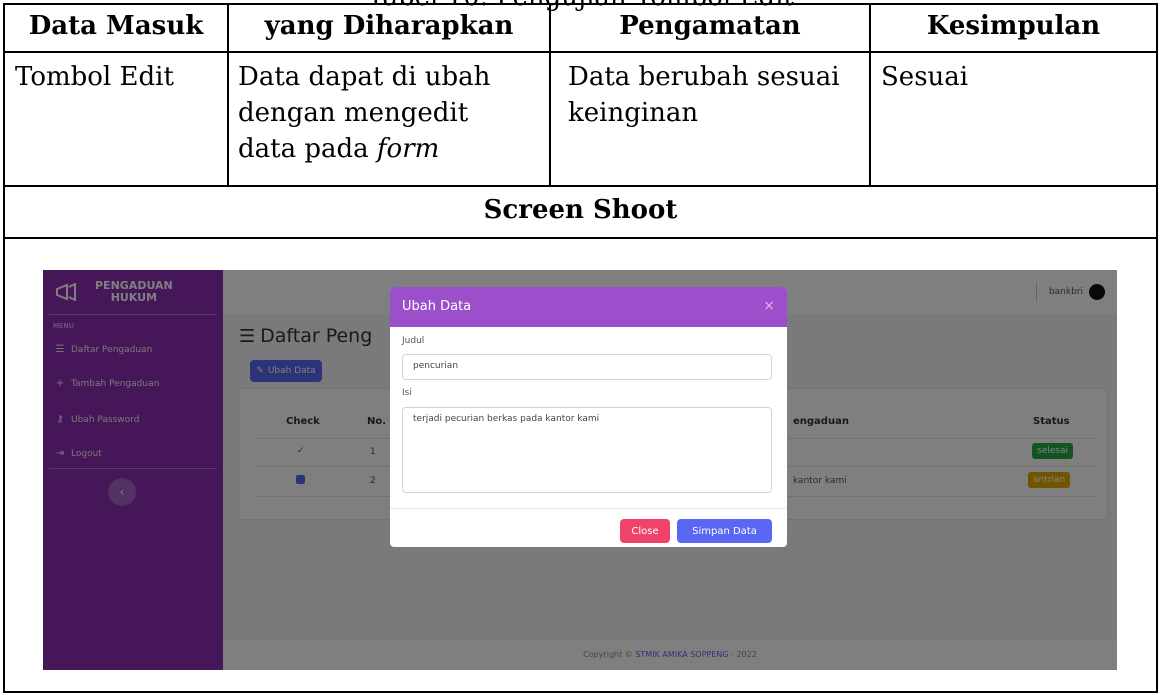 The width and height of the screenshot is (1161, 695). Describe the element at coordinates (724, 531) in the screenshot. I see `save-button: Simpan Data` at that location.